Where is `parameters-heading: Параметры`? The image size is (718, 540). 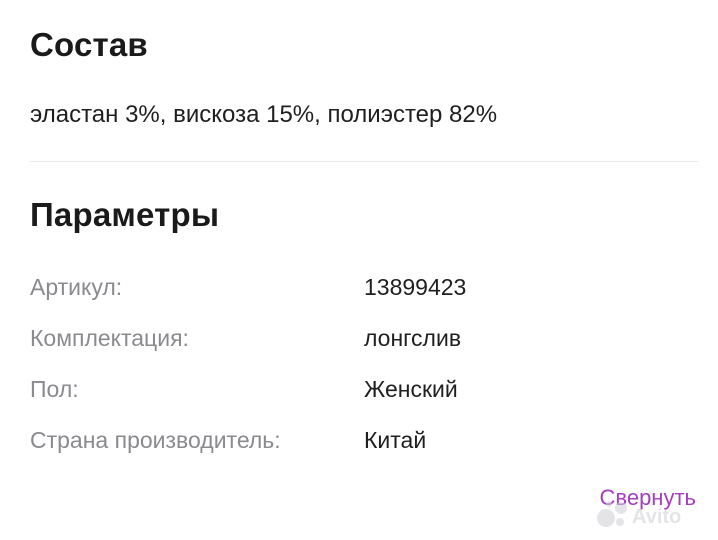
parameters-heading: Параметры is located at coordinates (125, 214).